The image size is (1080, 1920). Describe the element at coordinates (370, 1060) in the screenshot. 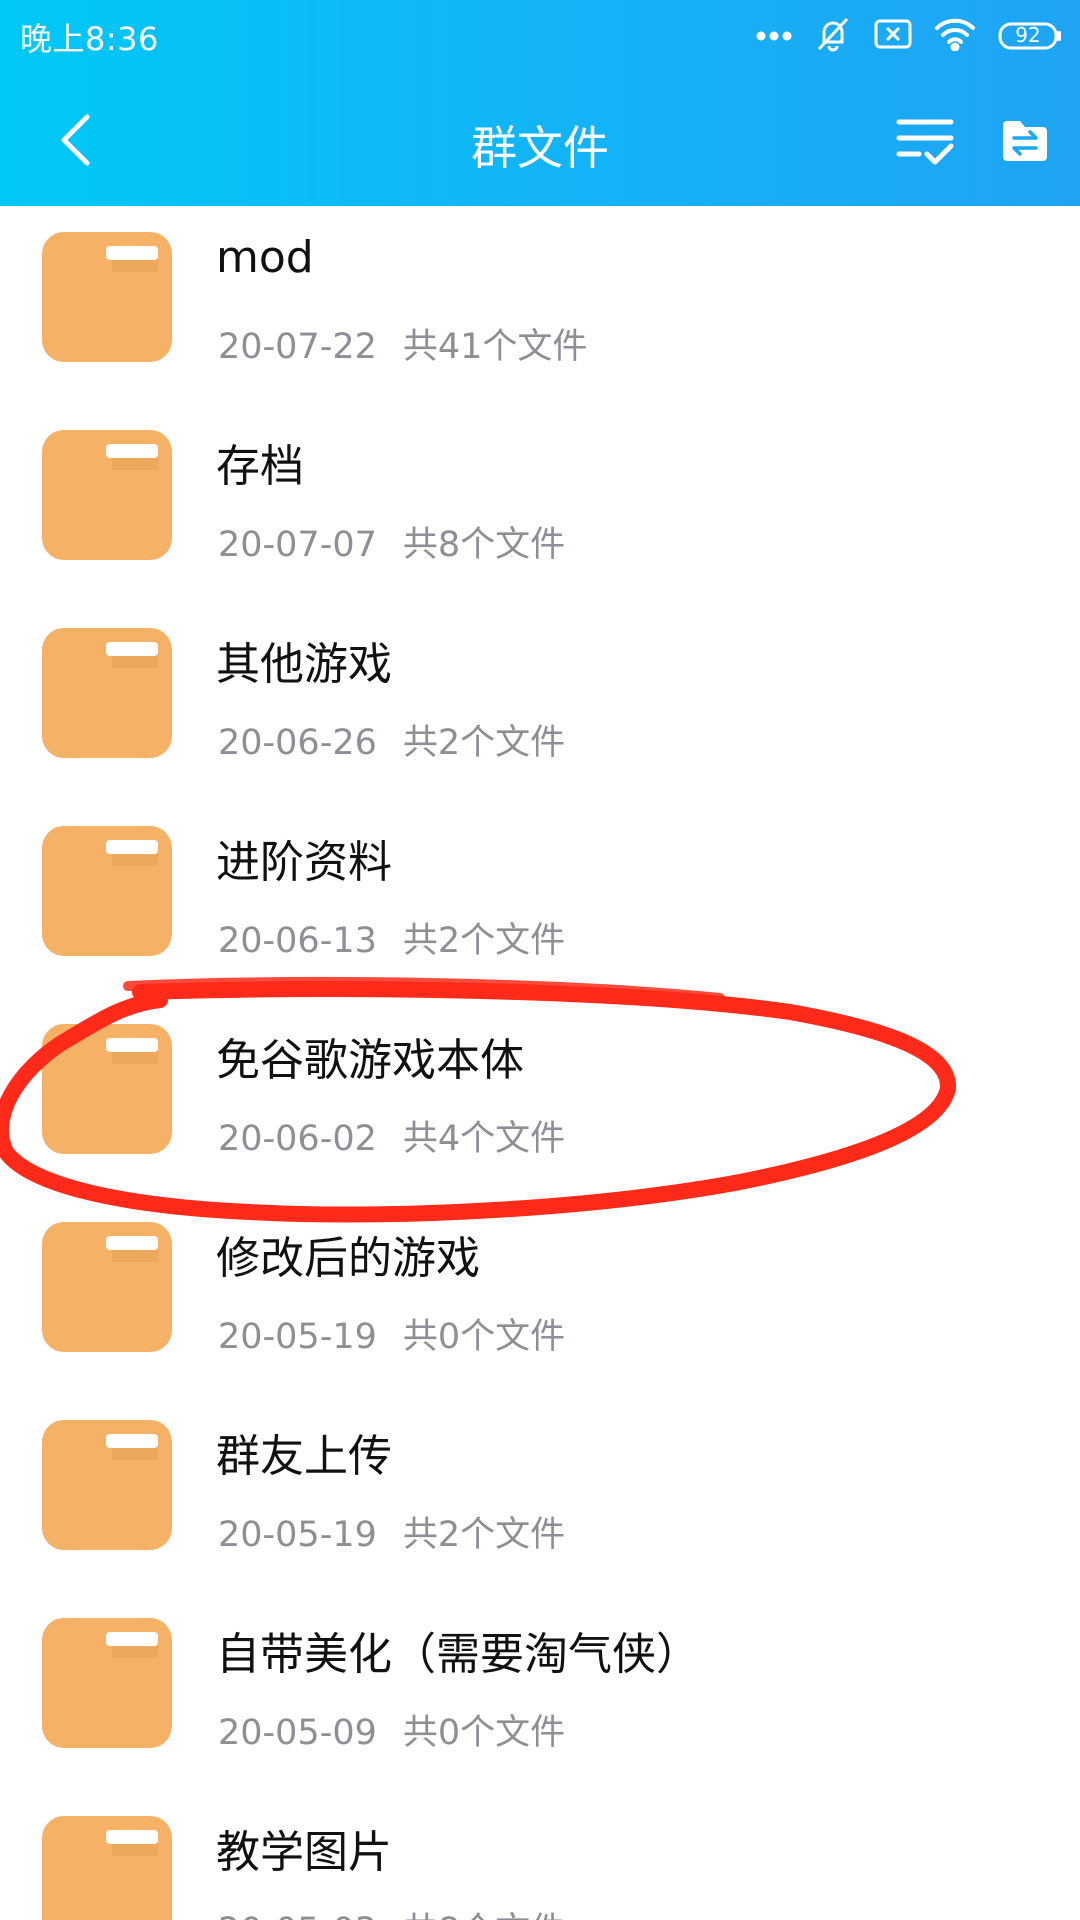

I see `folder-name: 免谷歌游戏本体` at that location.